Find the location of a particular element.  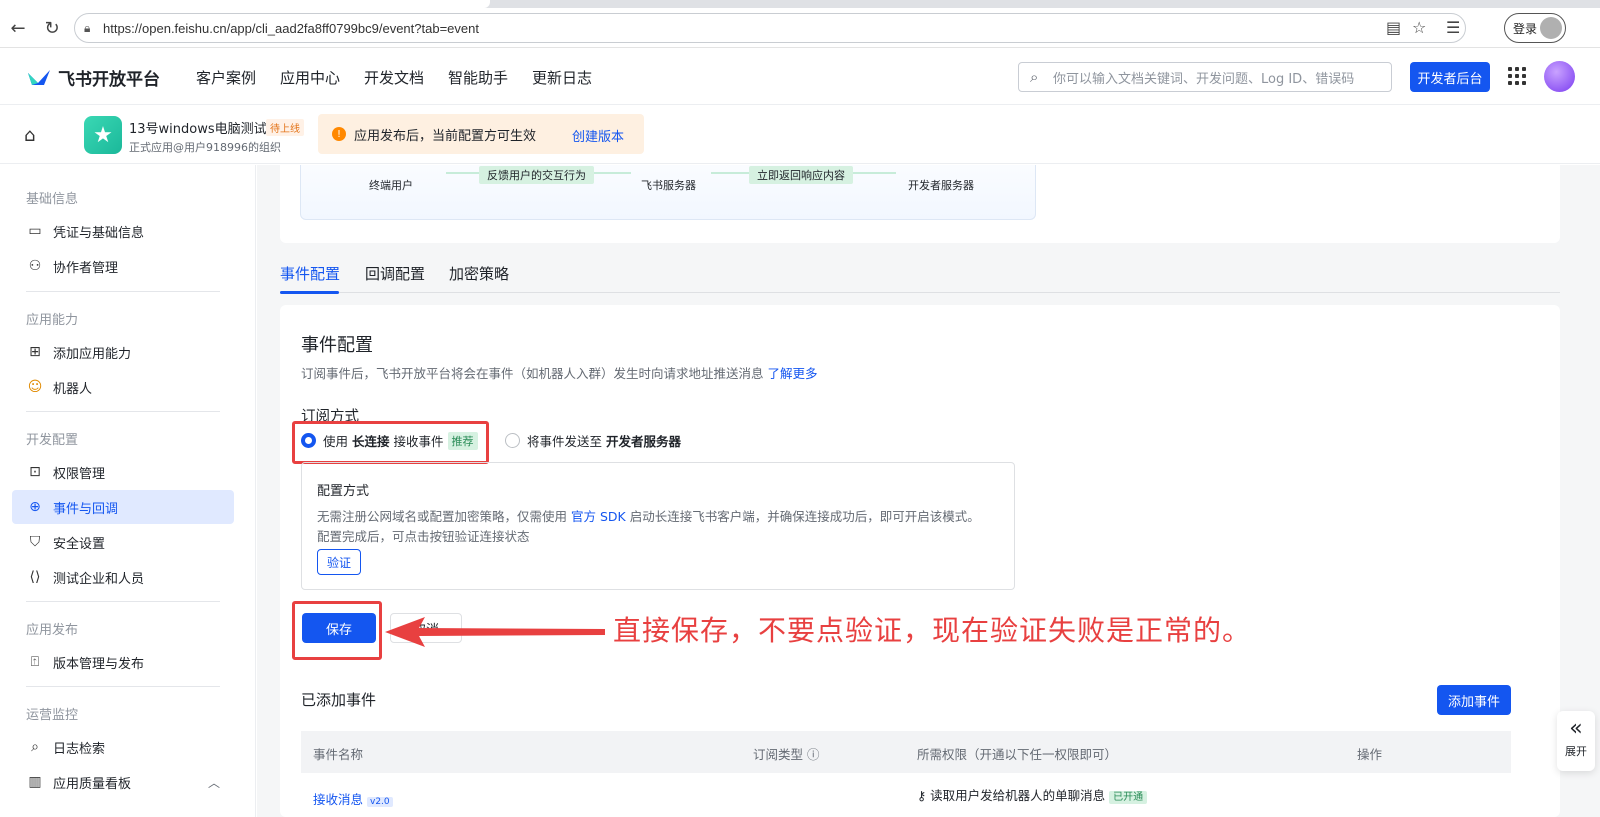

sidebar-item-security: ⛉ 安全设置 is located at coordinates (123, 542).